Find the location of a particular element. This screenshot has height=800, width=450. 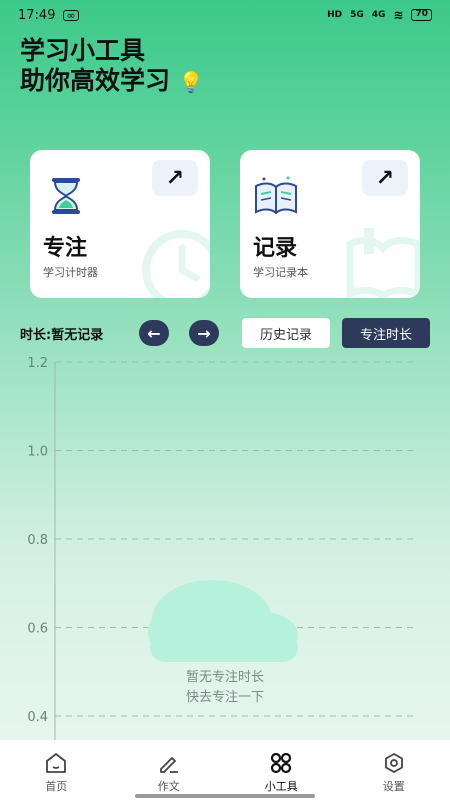

status-time: 17:49 is located at coordinates (37, 15).